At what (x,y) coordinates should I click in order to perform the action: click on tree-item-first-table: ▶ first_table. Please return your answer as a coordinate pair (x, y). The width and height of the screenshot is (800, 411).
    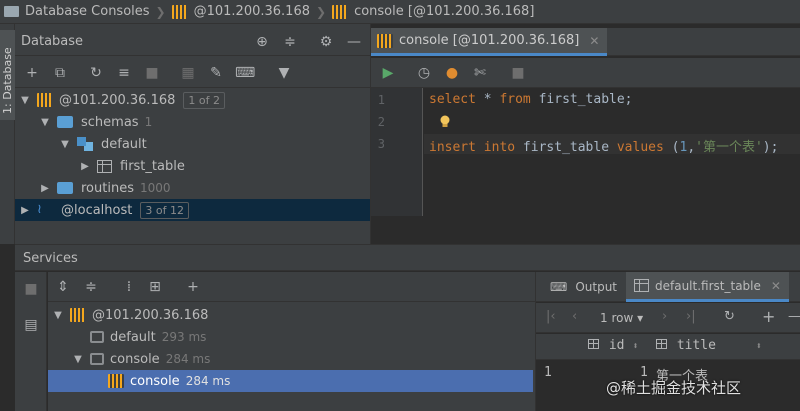
    Looking at the image, I should click on (132, 166).